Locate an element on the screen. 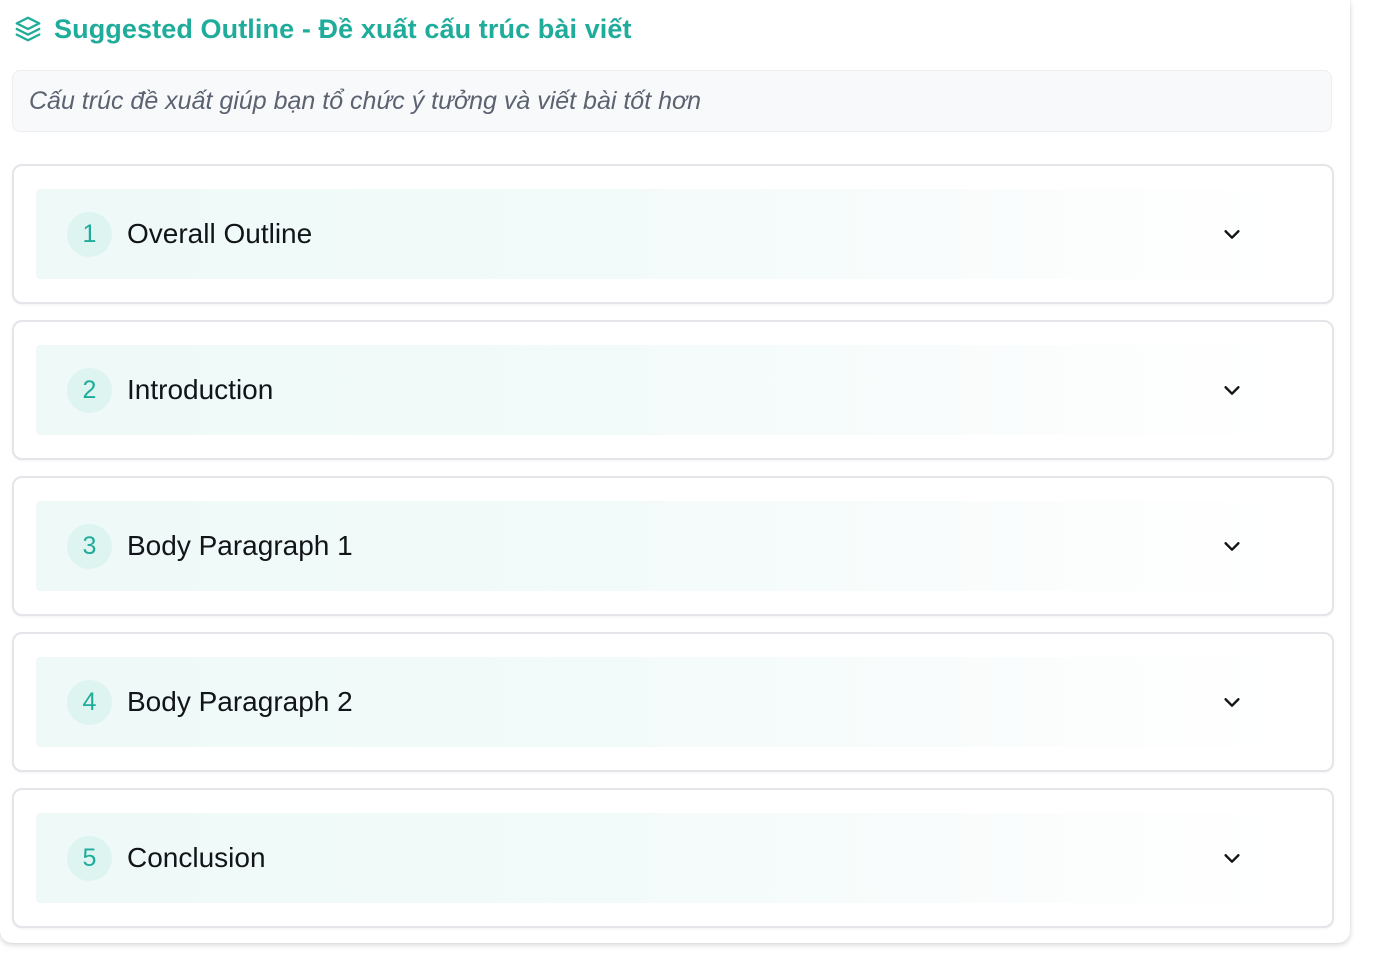 The height and width of the screenshot is (962, 1374). outline-section-overall-outline: 1 Overall Outline is located at coordinates (673, 234).